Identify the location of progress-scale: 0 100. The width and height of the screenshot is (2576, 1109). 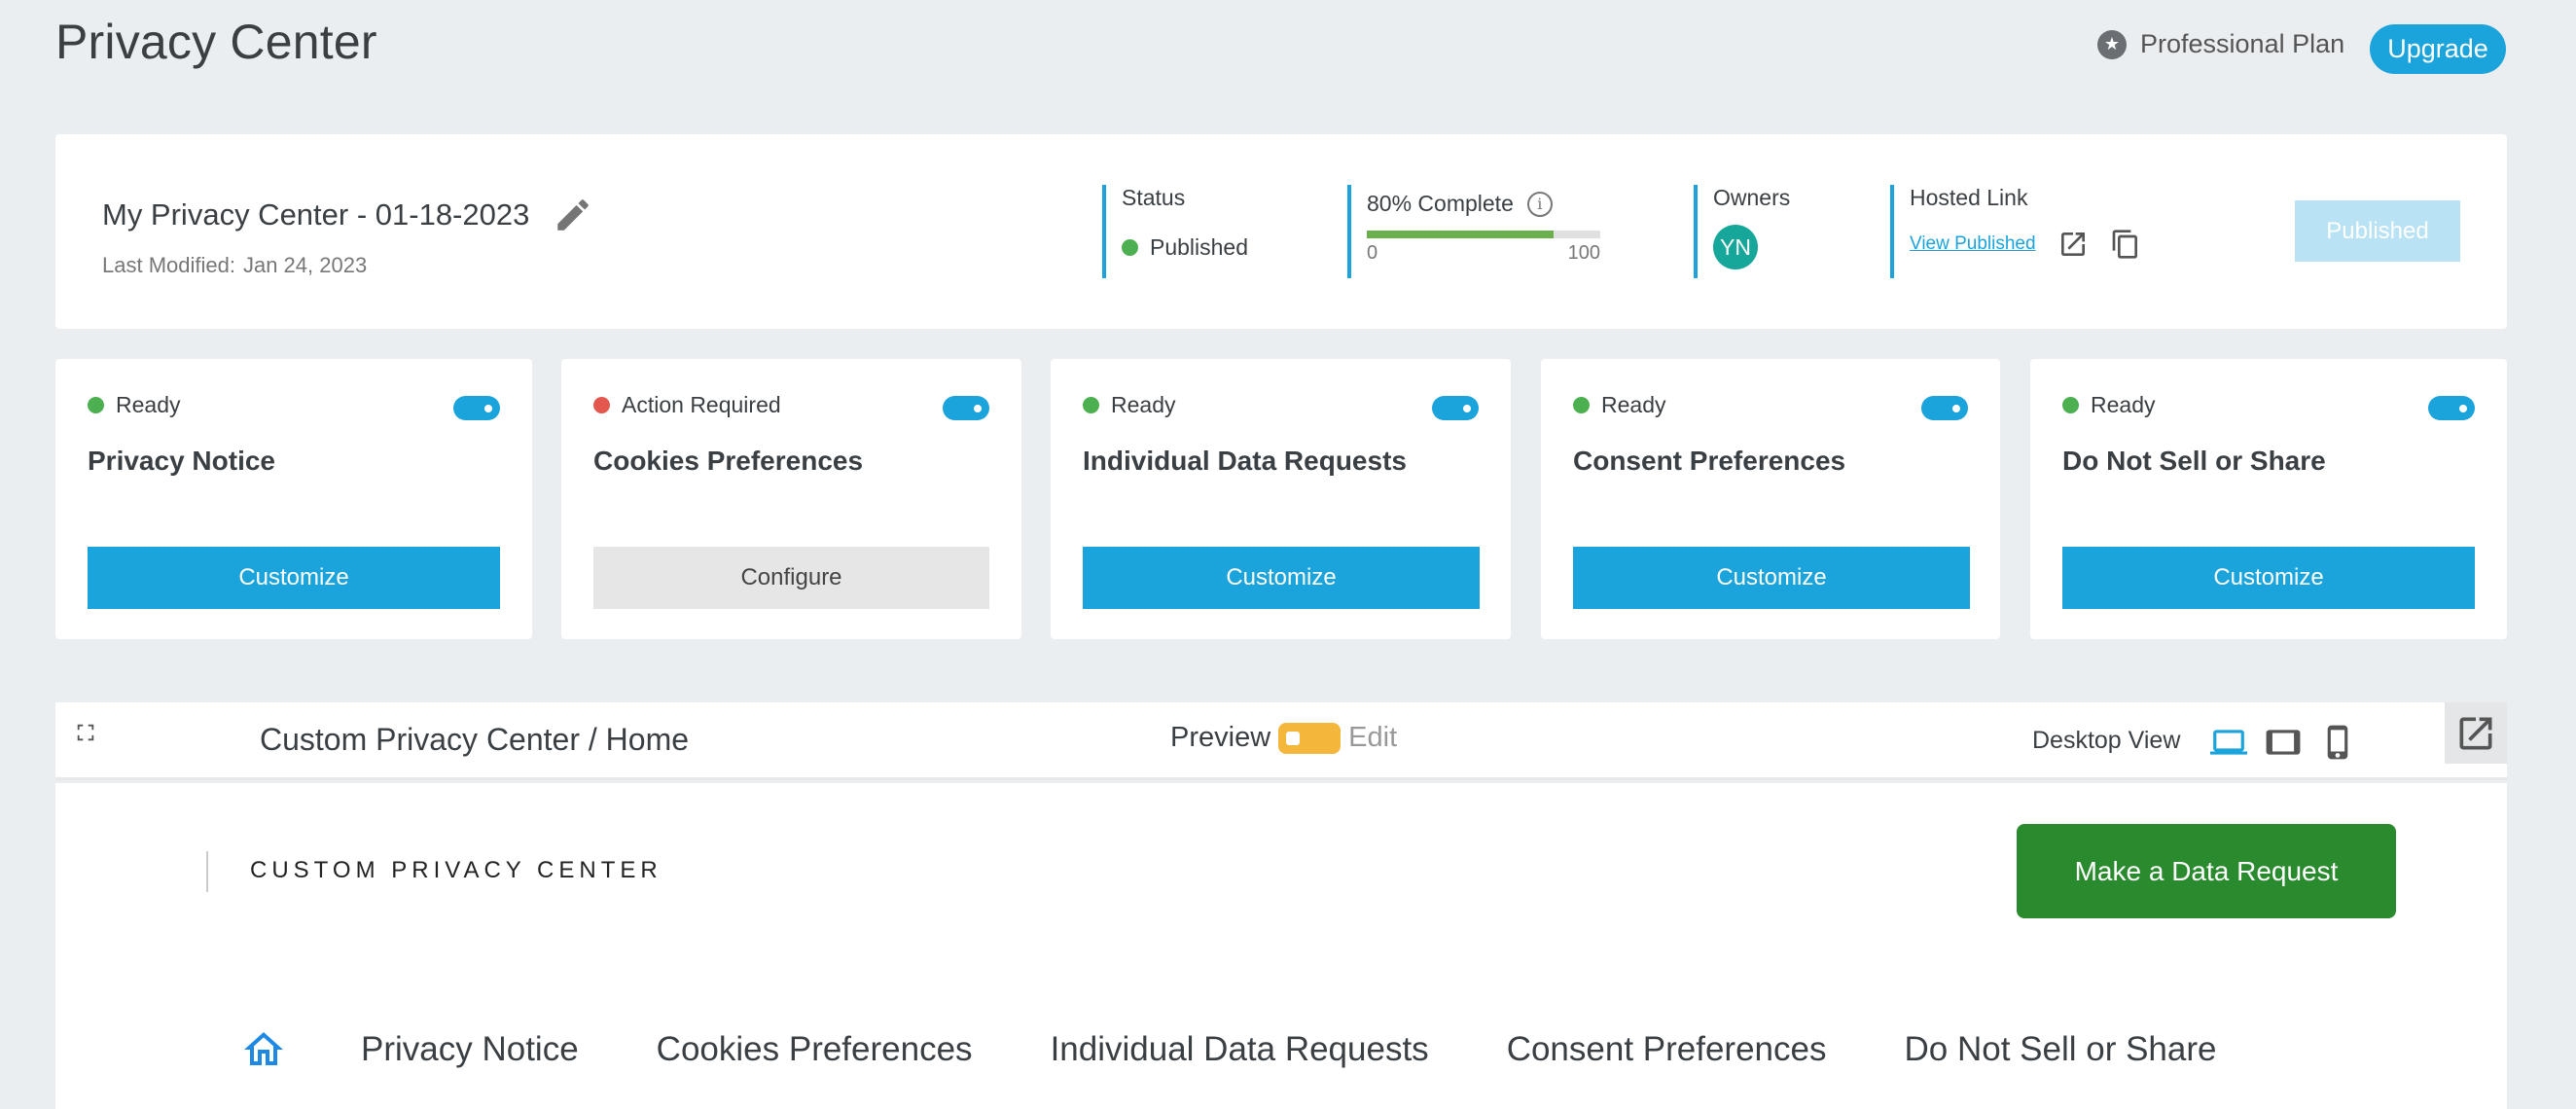
(1483, 254).